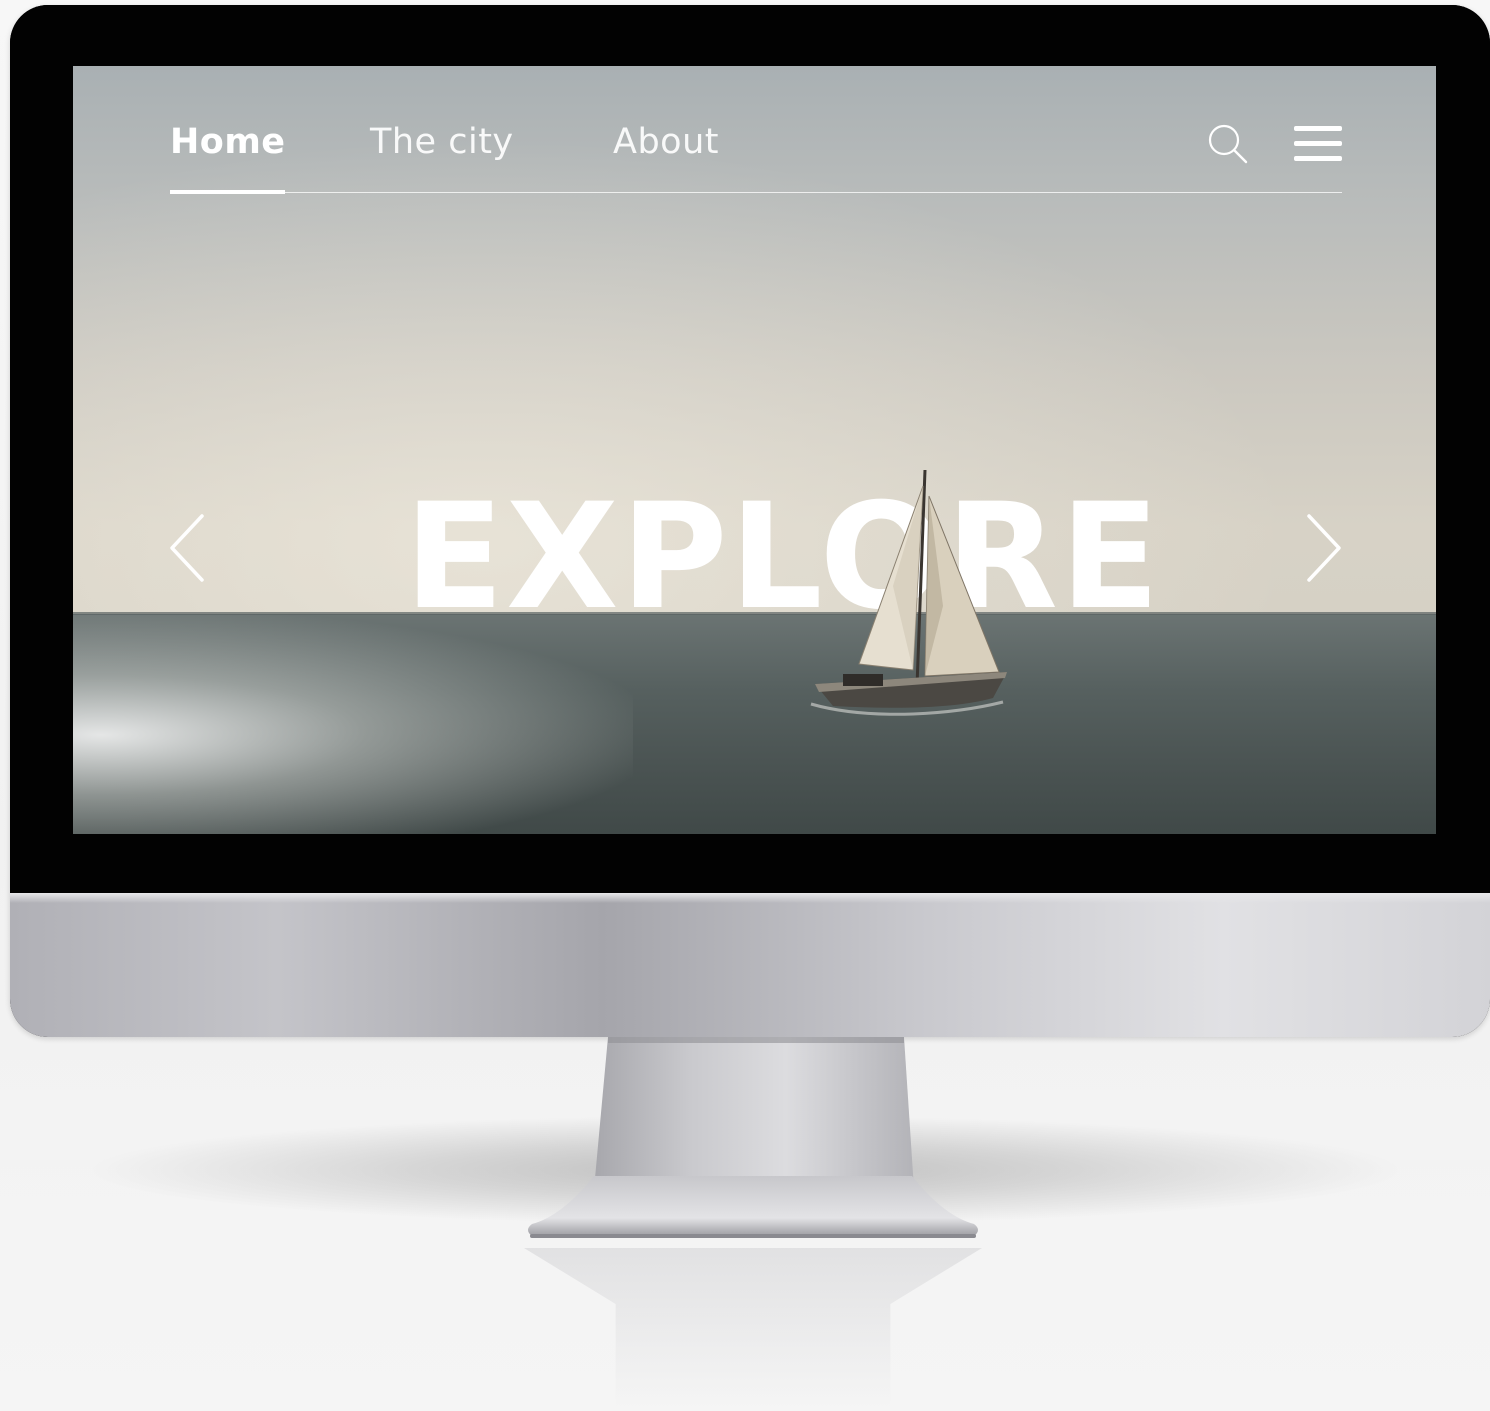 The width and height of the screenshot is (1490, 1411). I want to click on menu-button, so click(1318, 144).